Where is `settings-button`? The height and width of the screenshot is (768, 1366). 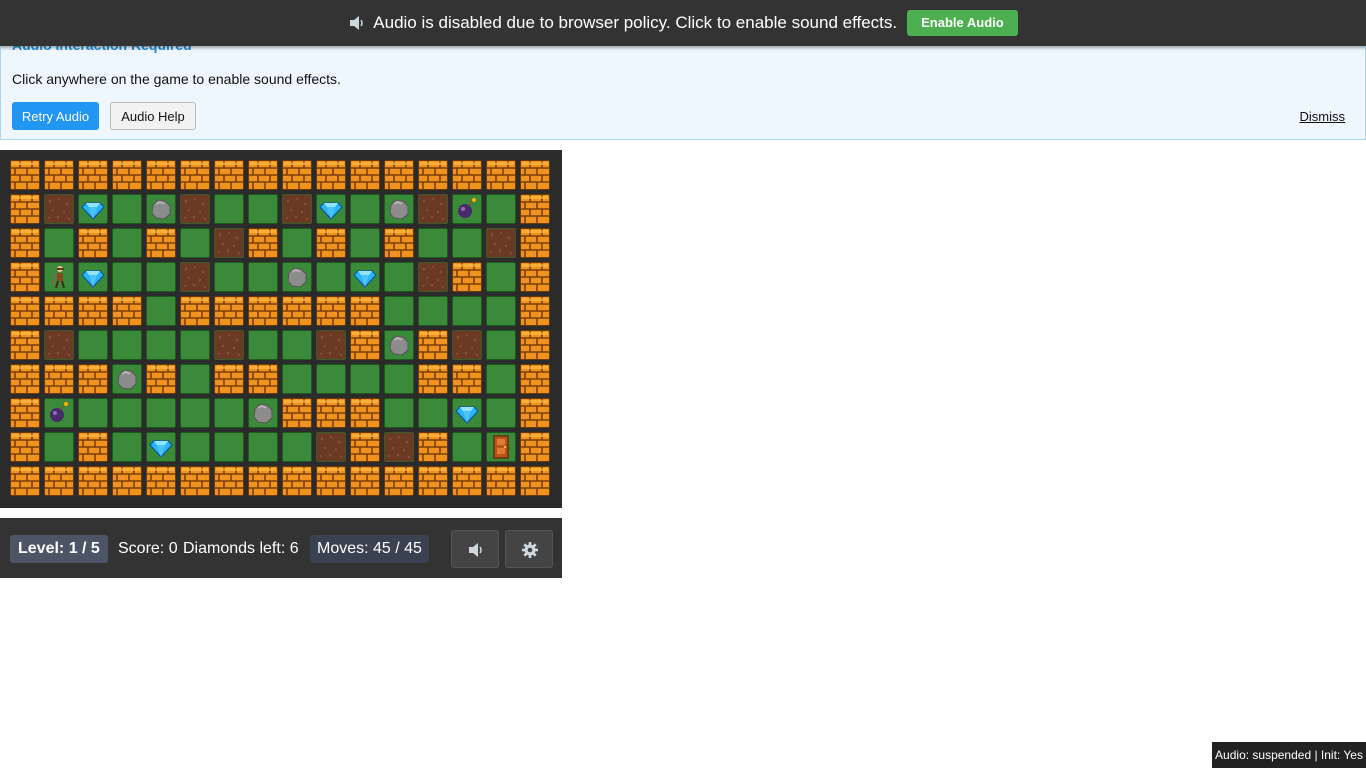
settings-button is located at coordinates (529, 549).